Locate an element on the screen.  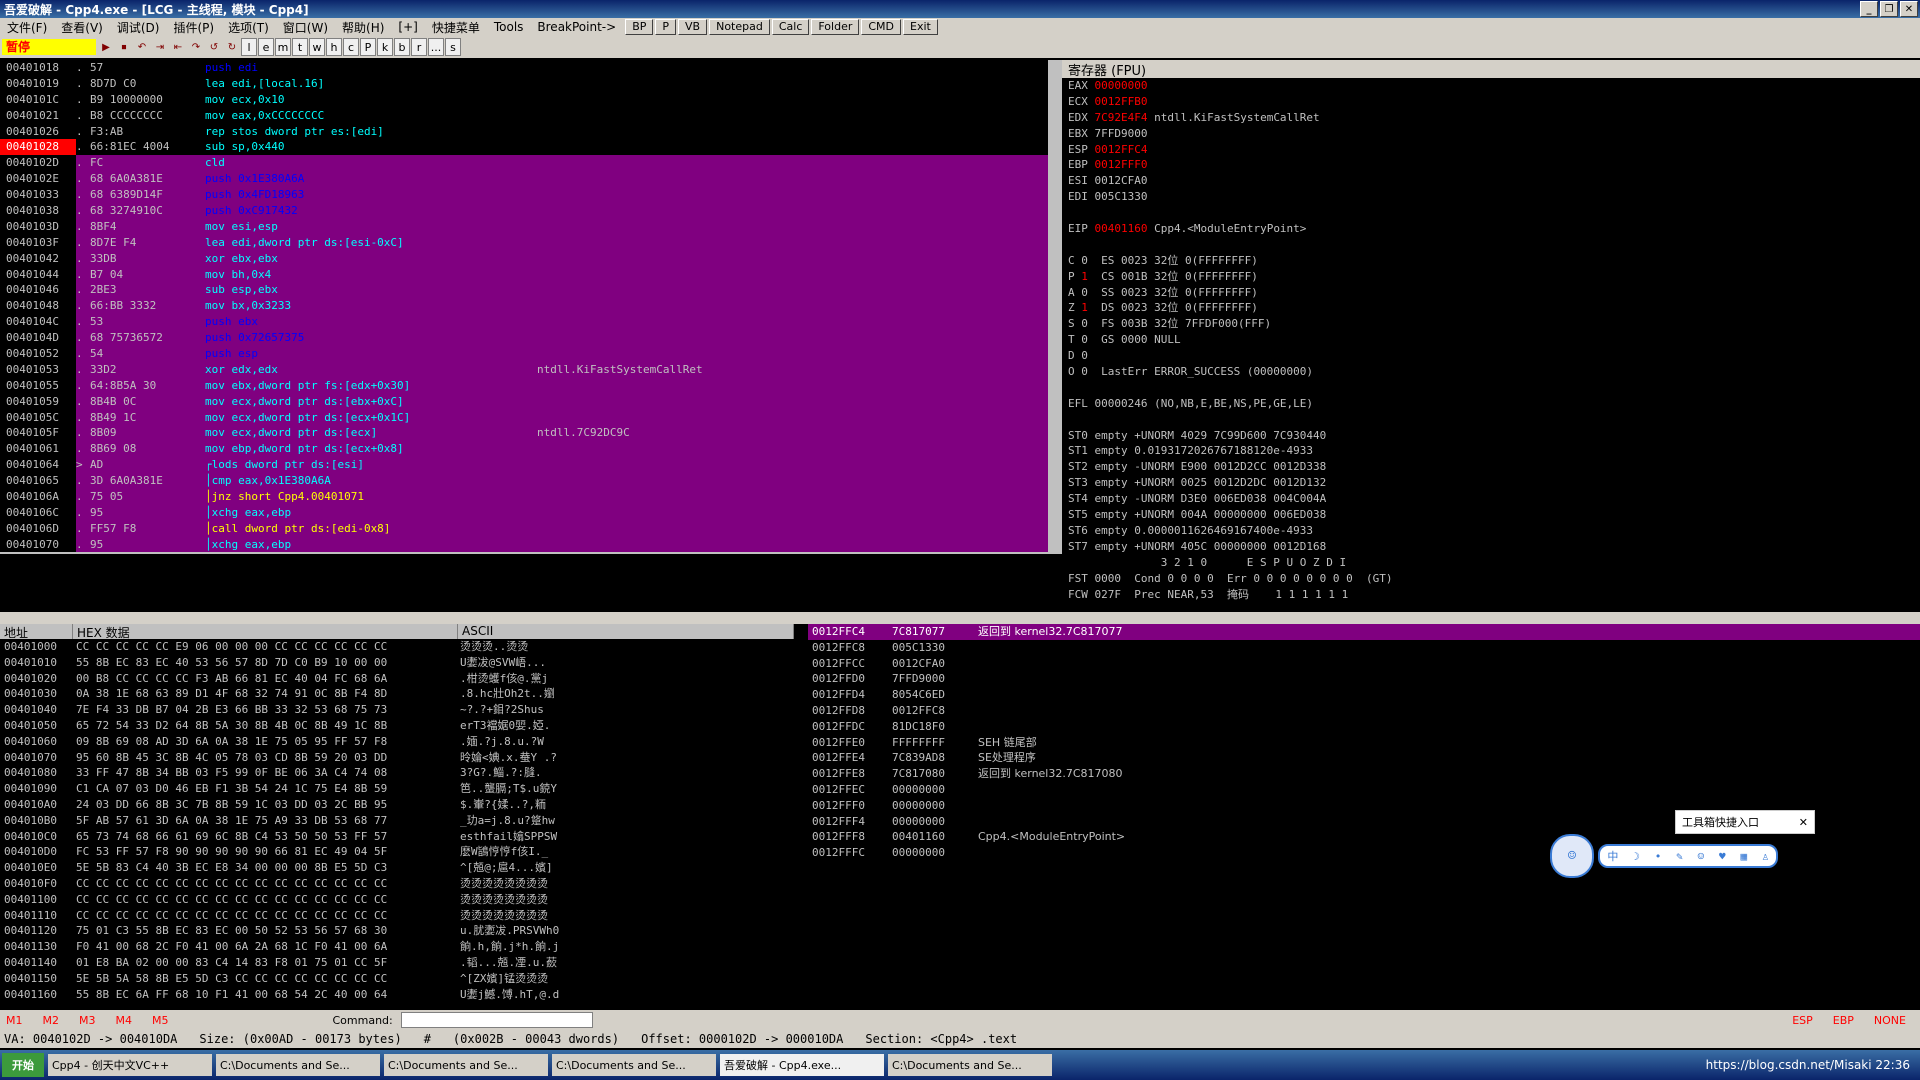
start-button: 开始 is located at coordinates (23, 1065).